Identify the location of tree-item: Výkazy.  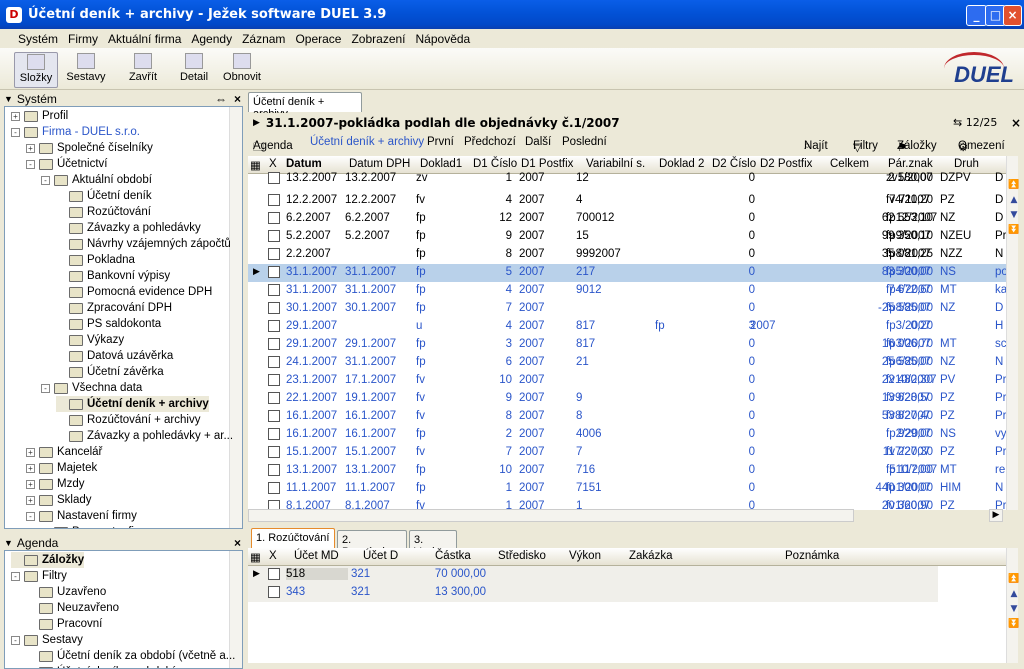
(90, 340).